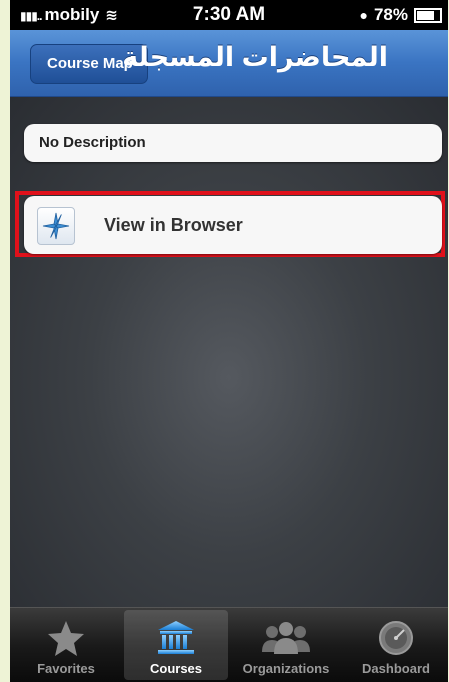  What do you see at coordinates (396, 638) in the screenshot?
I see `gauge-icon` at bounding box center [396, 638].